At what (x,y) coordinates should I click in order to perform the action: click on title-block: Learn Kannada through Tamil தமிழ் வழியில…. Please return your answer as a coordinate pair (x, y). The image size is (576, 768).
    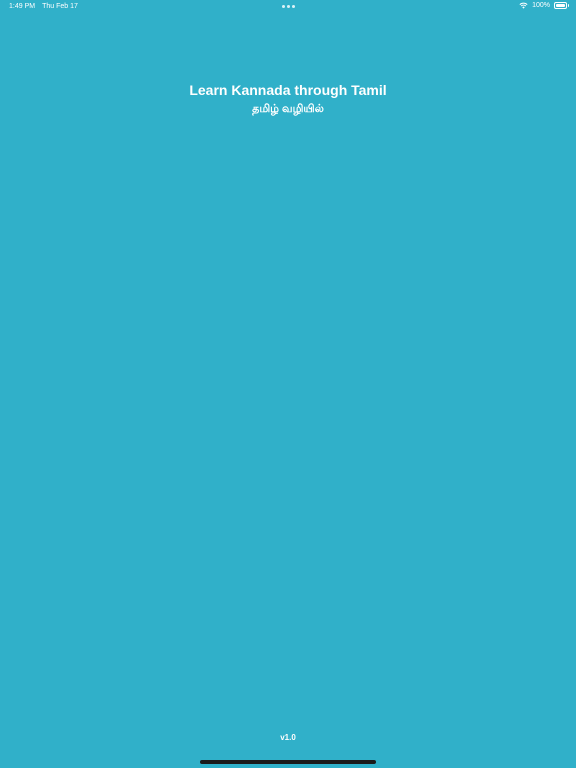
    Looking at the image, I should click on (288, 98).